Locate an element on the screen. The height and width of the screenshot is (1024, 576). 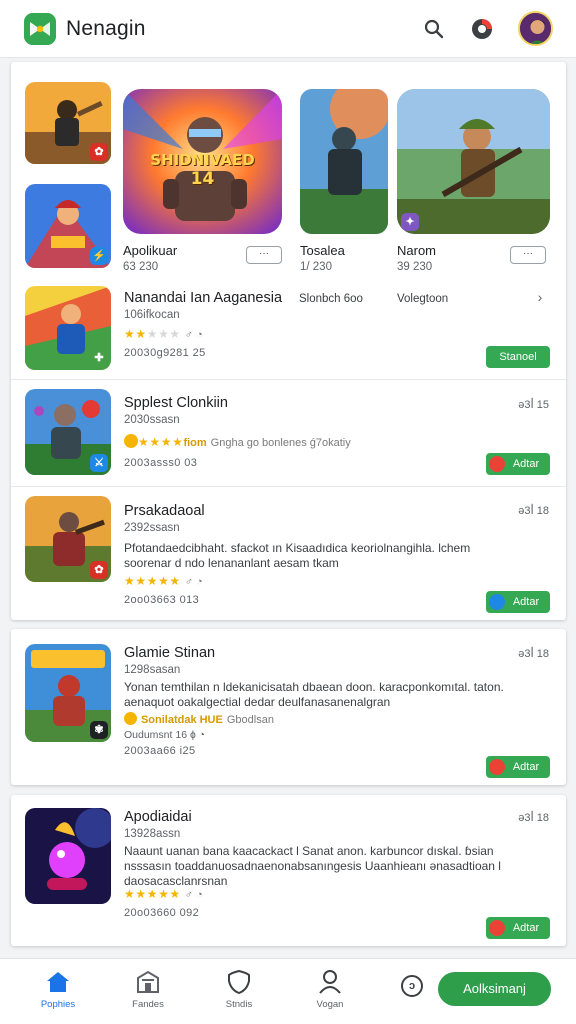
shield-icon is located at coordinates (239, 982).